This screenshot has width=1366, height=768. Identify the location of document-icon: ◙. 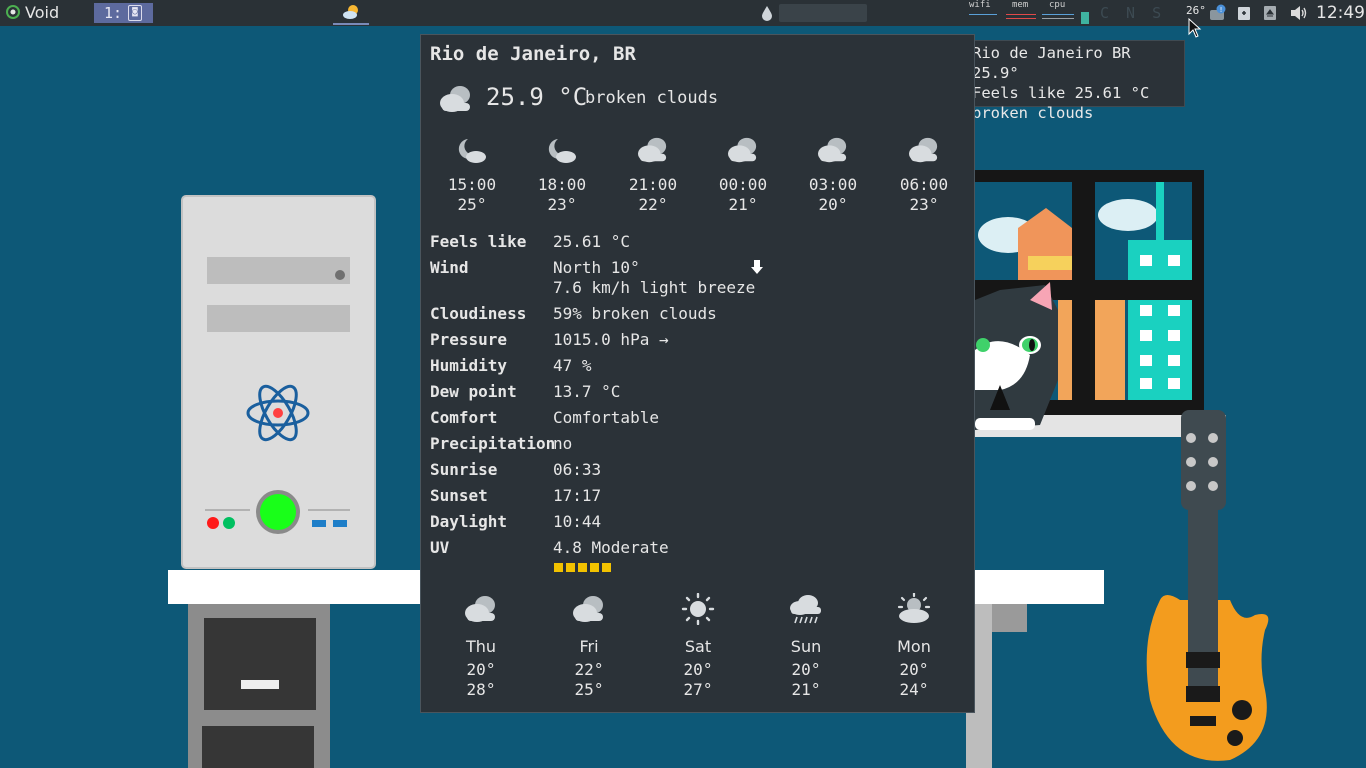
(135, 13).